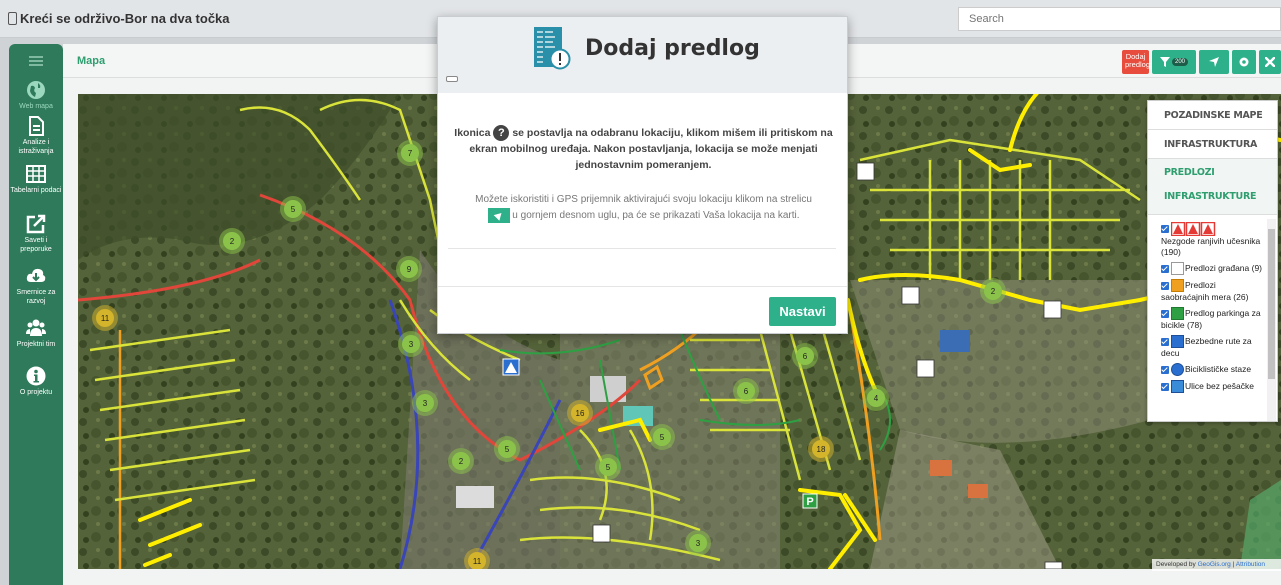  I want to click on sidebar-item-label: Web mapa, so click(36, 106).